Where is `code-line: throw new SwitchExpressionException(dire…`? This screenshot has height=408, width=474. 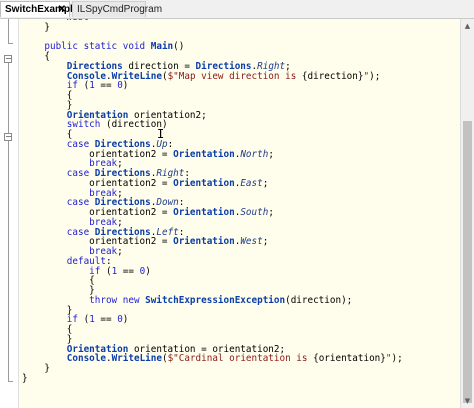
code-line: throw new SwitchExpressionException(dire… is located at coordinates (212, 300).